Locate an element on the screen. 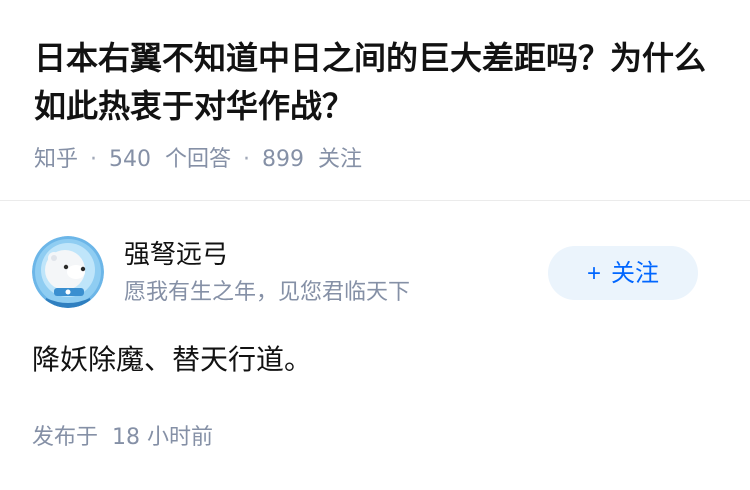  publish-prefix: 发布于 is located at coordinates (65, 437).